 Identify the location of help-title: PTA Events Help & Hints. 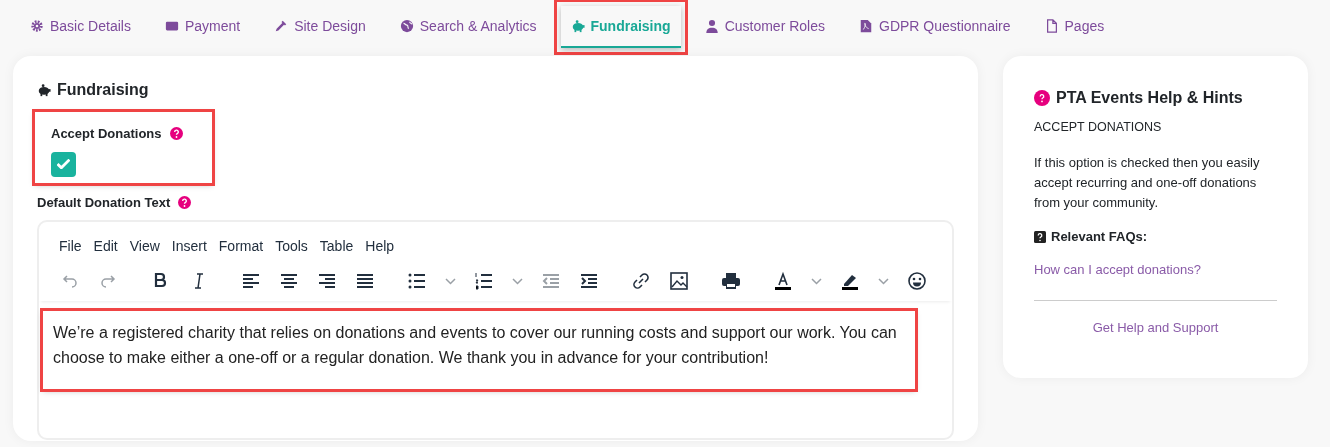
(1149, 98).